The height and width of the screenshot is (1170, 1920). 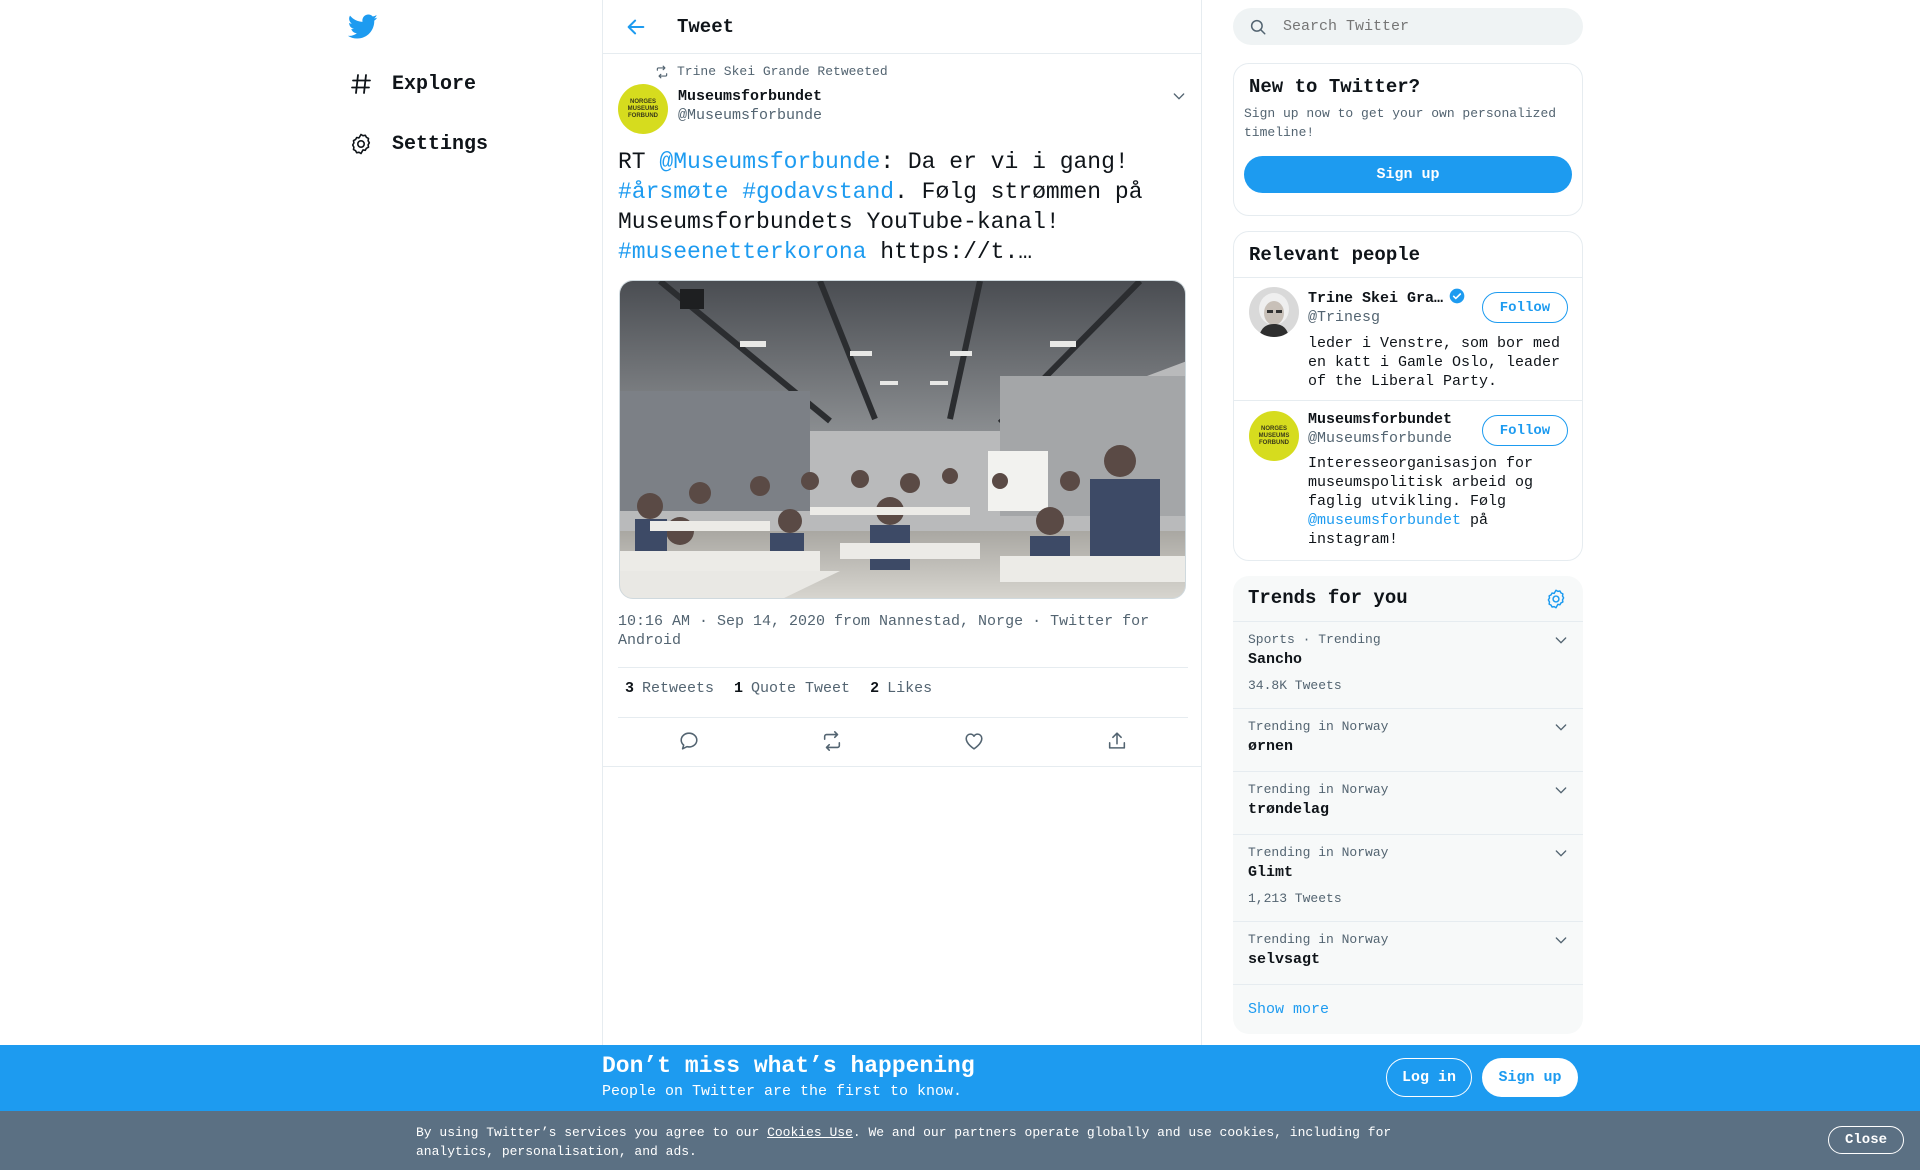 What do you see at coordinates (1457, 296) in the screenshot?
I see `verified-badge-icon` at bounding box center [1457, 296].